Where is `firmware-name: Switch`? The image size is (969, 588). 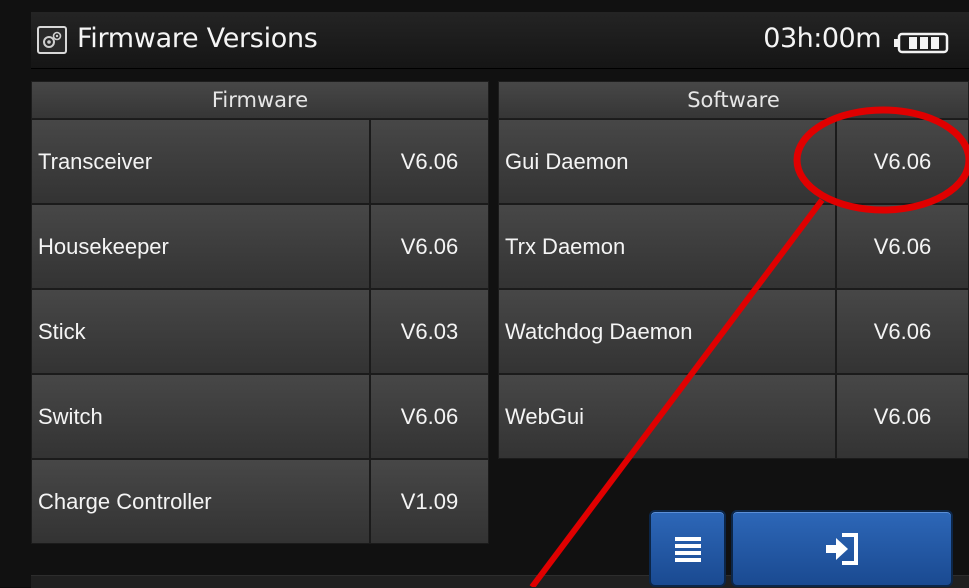
firmware-name: Switch is located at coordinates (200, 416).